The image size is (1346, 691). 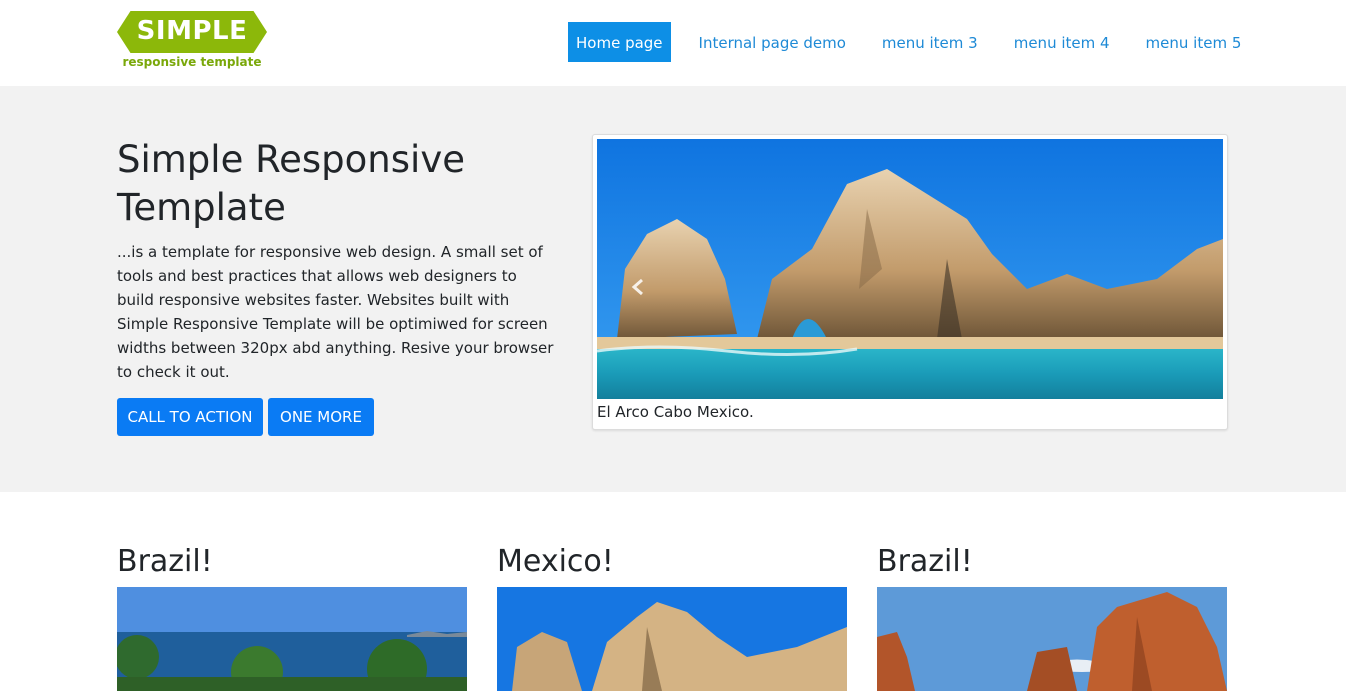 I want to click on carousel-prev-arrow-icon, so click(x=638, y=287).